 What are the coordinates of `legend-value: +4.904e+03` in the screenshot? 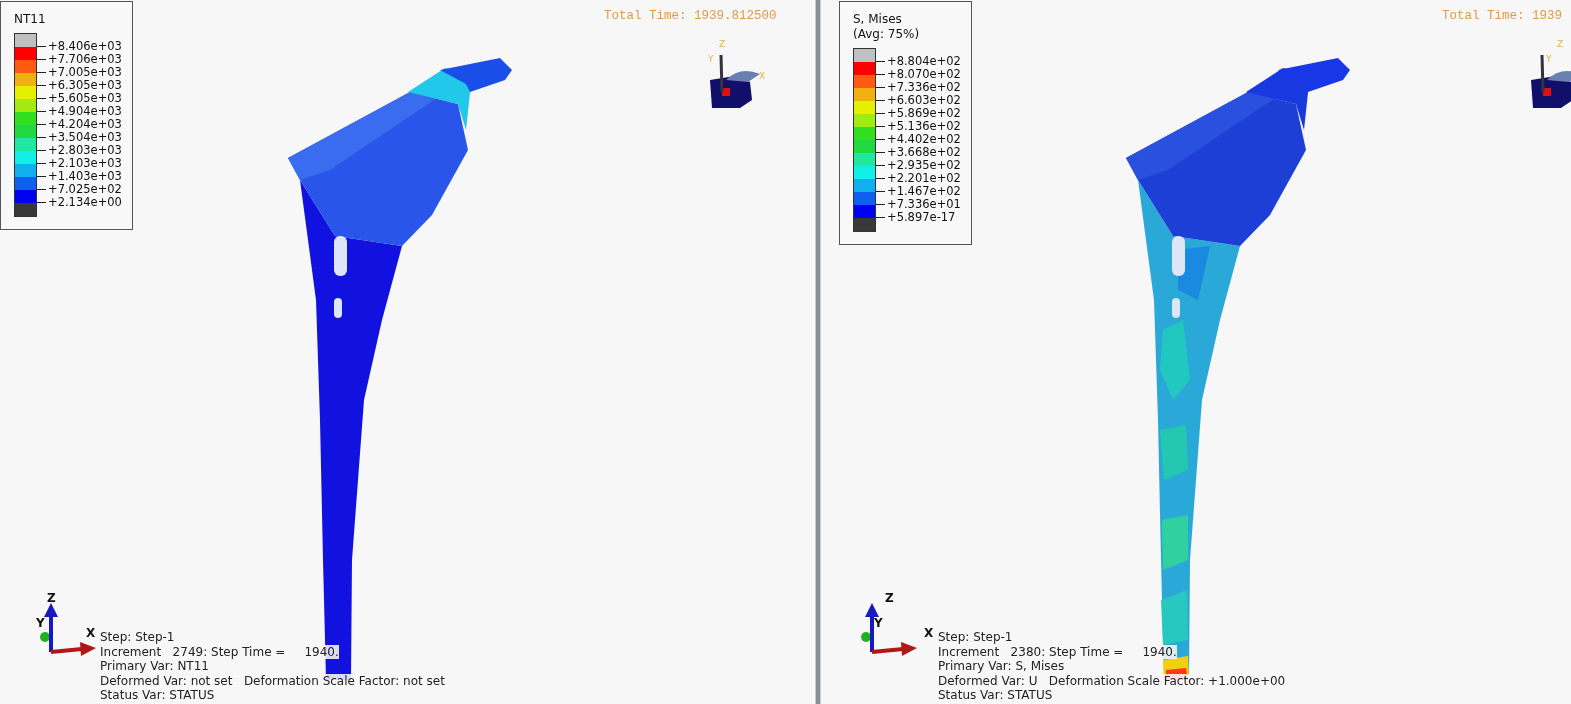 It's located at (85, 111).